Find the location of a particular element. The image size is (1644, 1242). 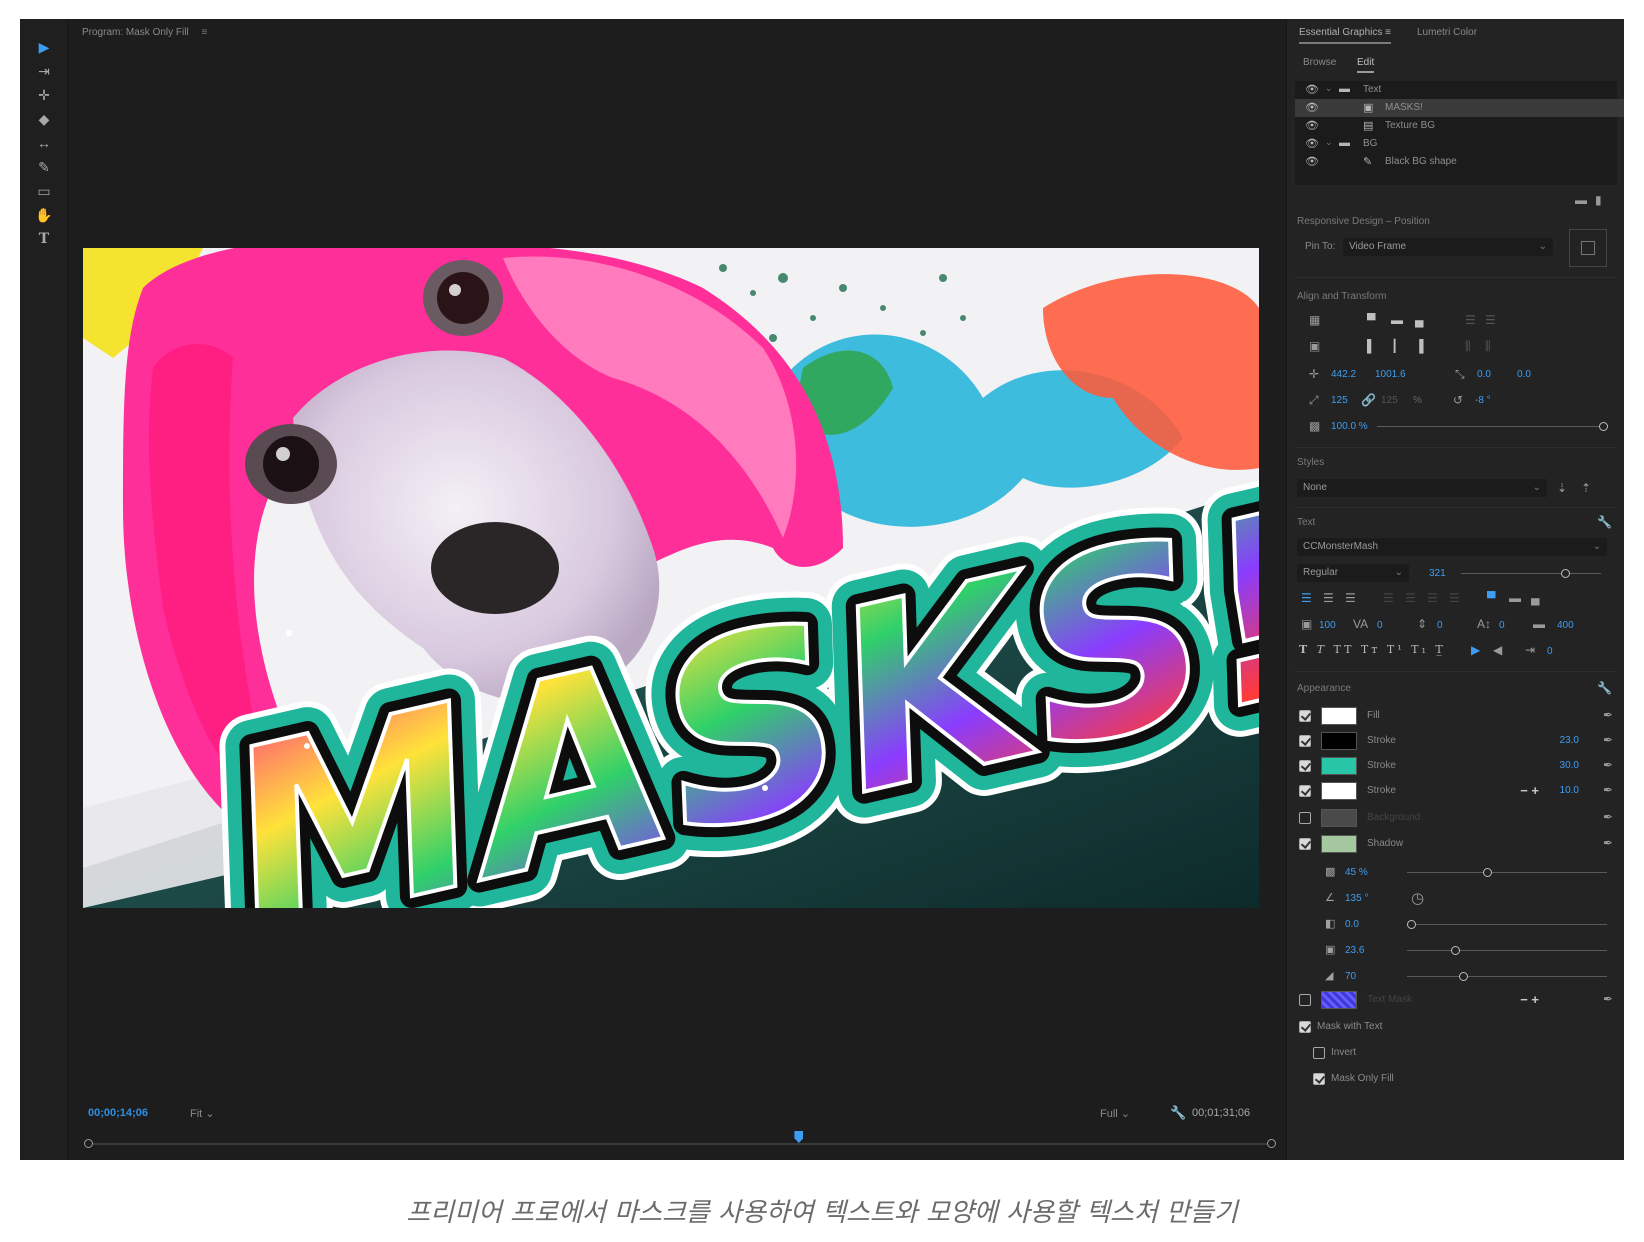

shadow-blur-slider-knob is located at coordinates (1463, 976).